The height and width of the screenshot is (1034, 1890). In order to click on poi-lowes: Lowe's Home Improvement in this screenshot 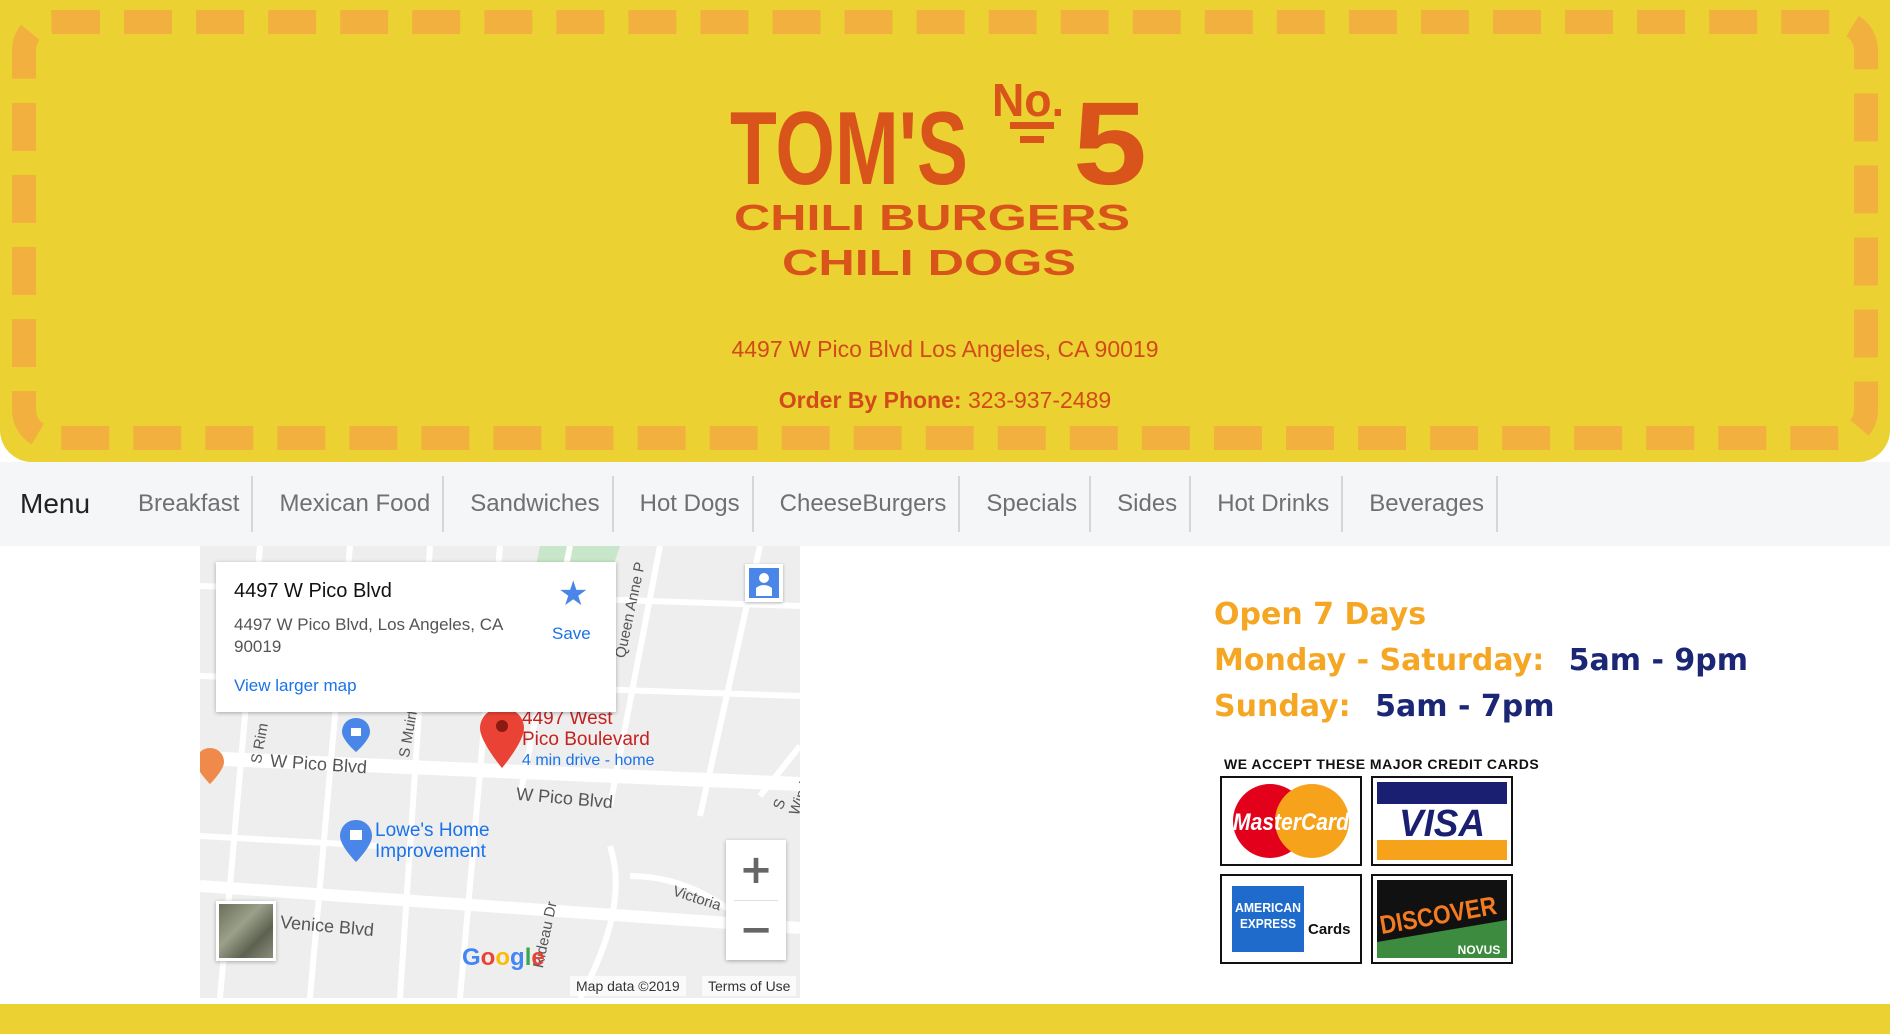, I will do `click(432, 841)`.